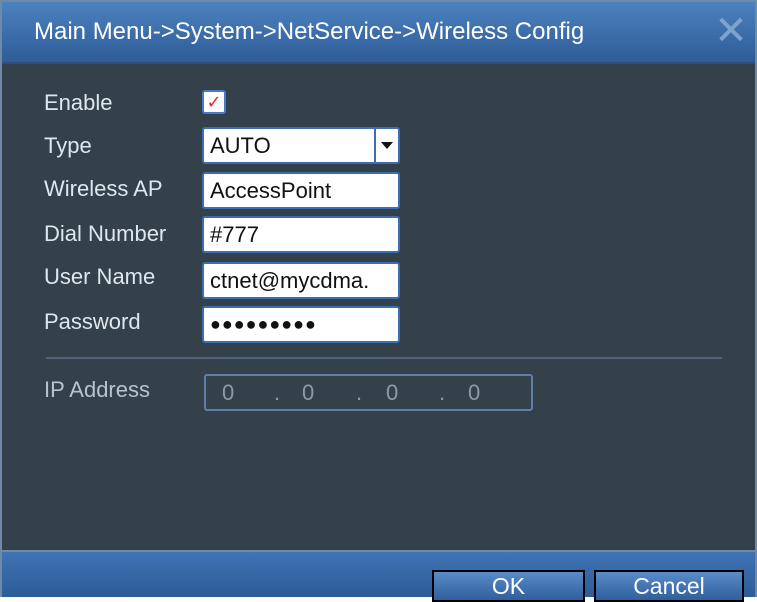 The height and width of the screenshot is (602, 757). I want to click on dial-number-label: Dial Number, so click(105, 233).